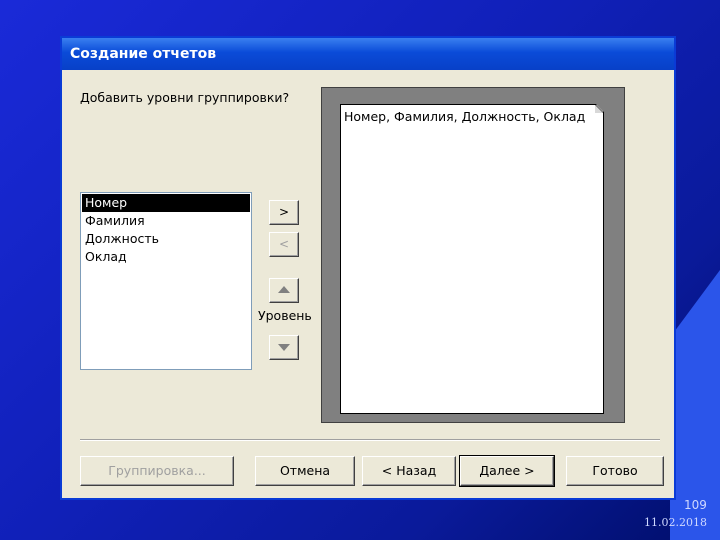 This screenshot has height=540, width=720. I want to click on list-item: Номер, so click(166, 203).